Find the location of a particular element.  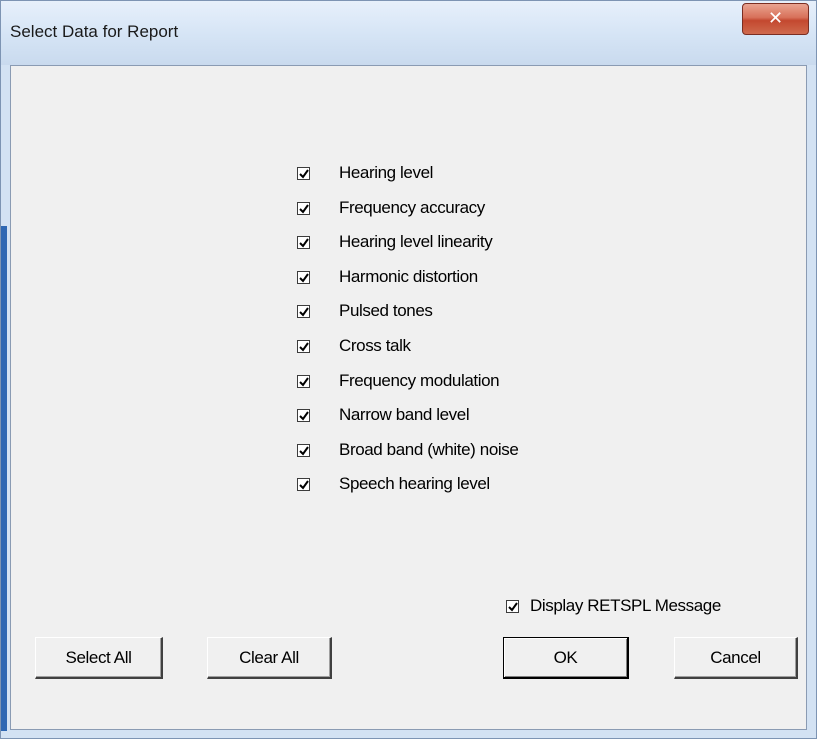

item-label: Narrow band level is located at coordinates (404, 415).